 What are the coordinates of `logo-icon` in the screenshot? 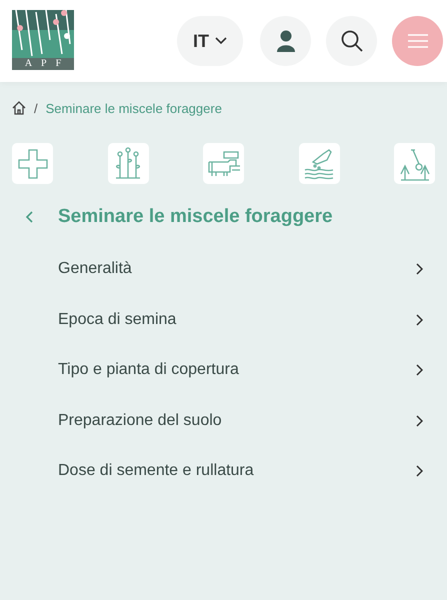 It's located at (43, 34).